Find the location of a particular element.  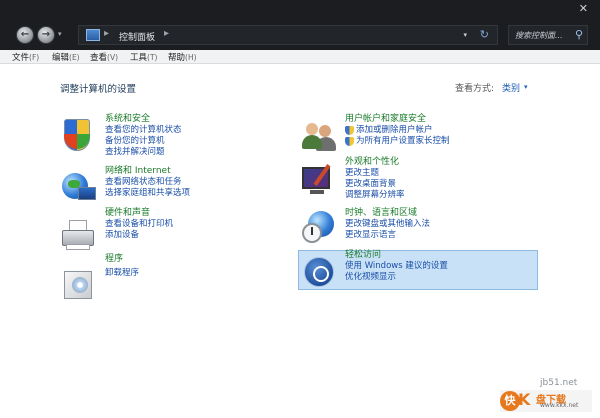

menu-bar: 文件(F) 编辑(E) 查看(V) 工具(T) 帮助(H) is located at coordinates (300, 57).